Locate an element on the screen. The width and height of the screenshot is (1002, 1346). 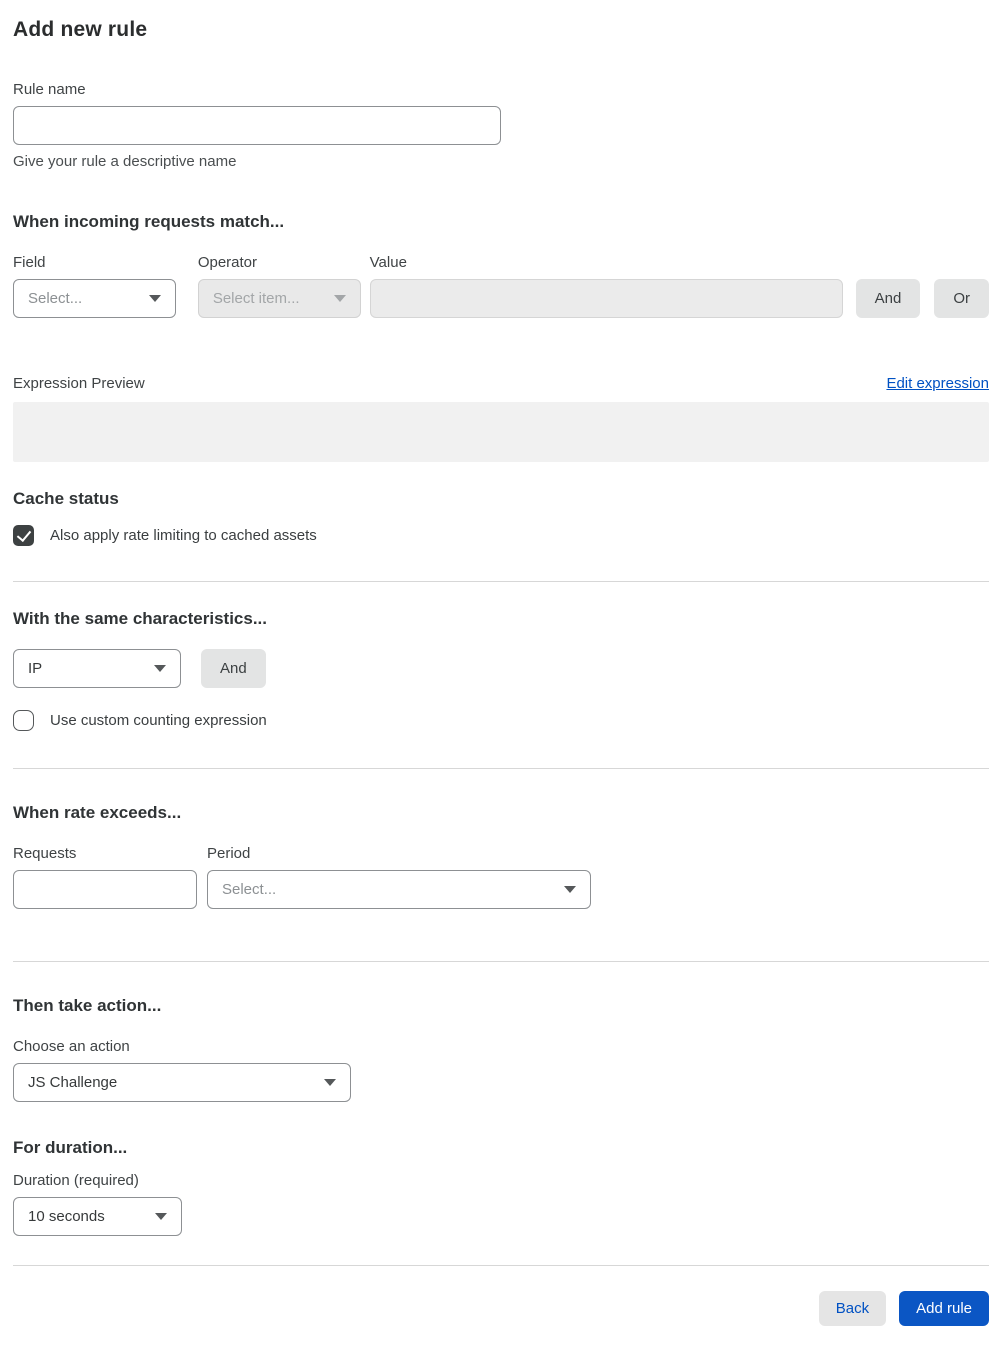
back-button: Back is located at coordinates (852, 1308).